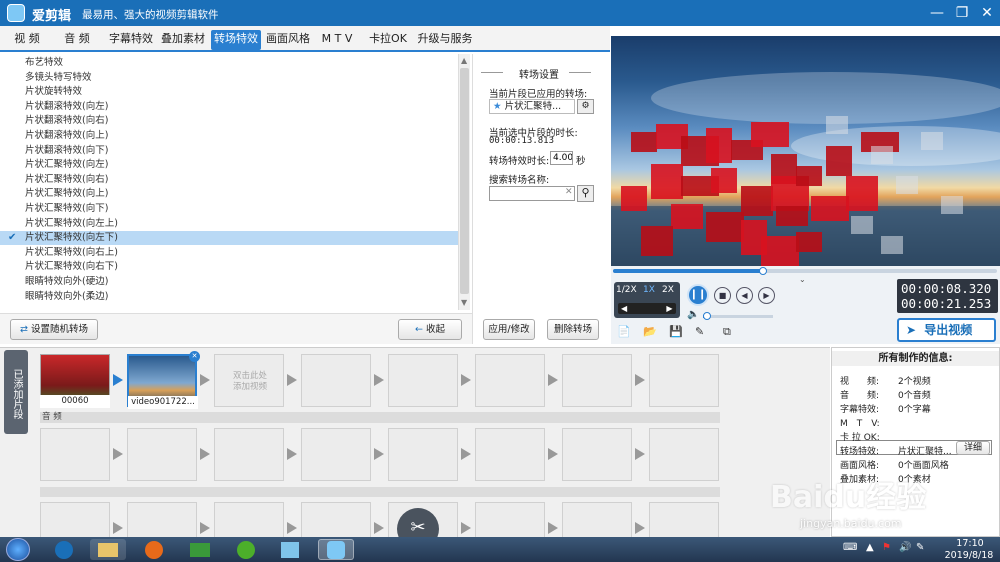 Image resolution: width=1000 pixels, height=562 pixels. Describe the element at coordinates (668, 290) in the screenshot. I see `speed-2x: 2X` at that location.